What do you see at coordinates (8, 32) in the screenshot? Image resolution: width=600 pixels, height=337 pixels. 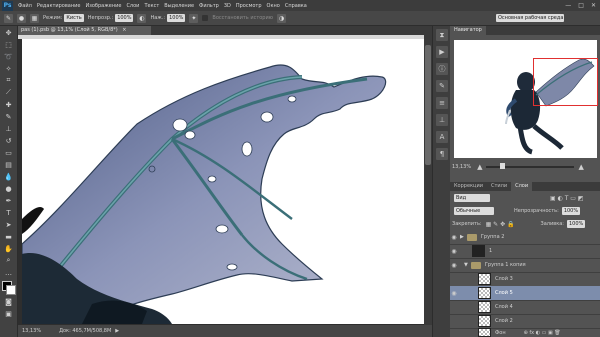 I see `move-tool-icon: ✥` at bounding box center [8, 32].